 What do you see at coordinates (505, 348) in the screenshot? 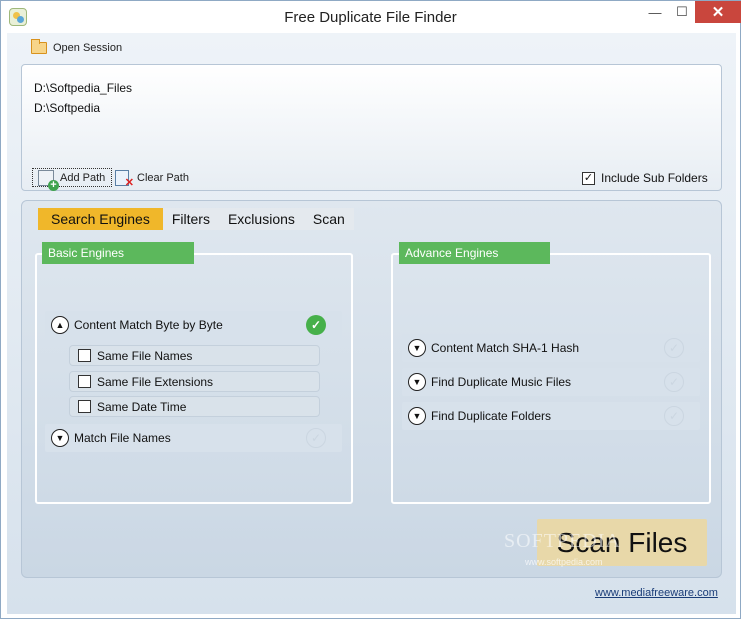
I see `engine-label: Content Match SHA-1 Hash` at bounding box center [505, 348].